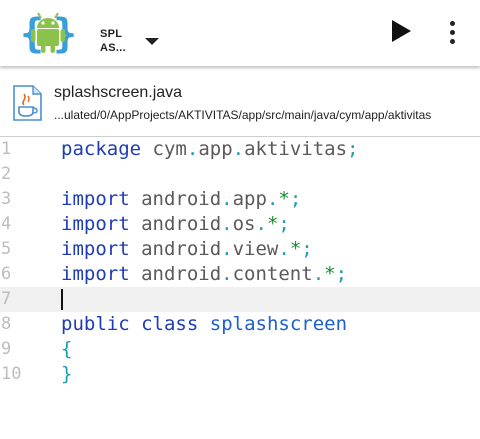 The width and height of the screenshot is (480, 439). I want to click on line-number: 3, so click(6, 199).